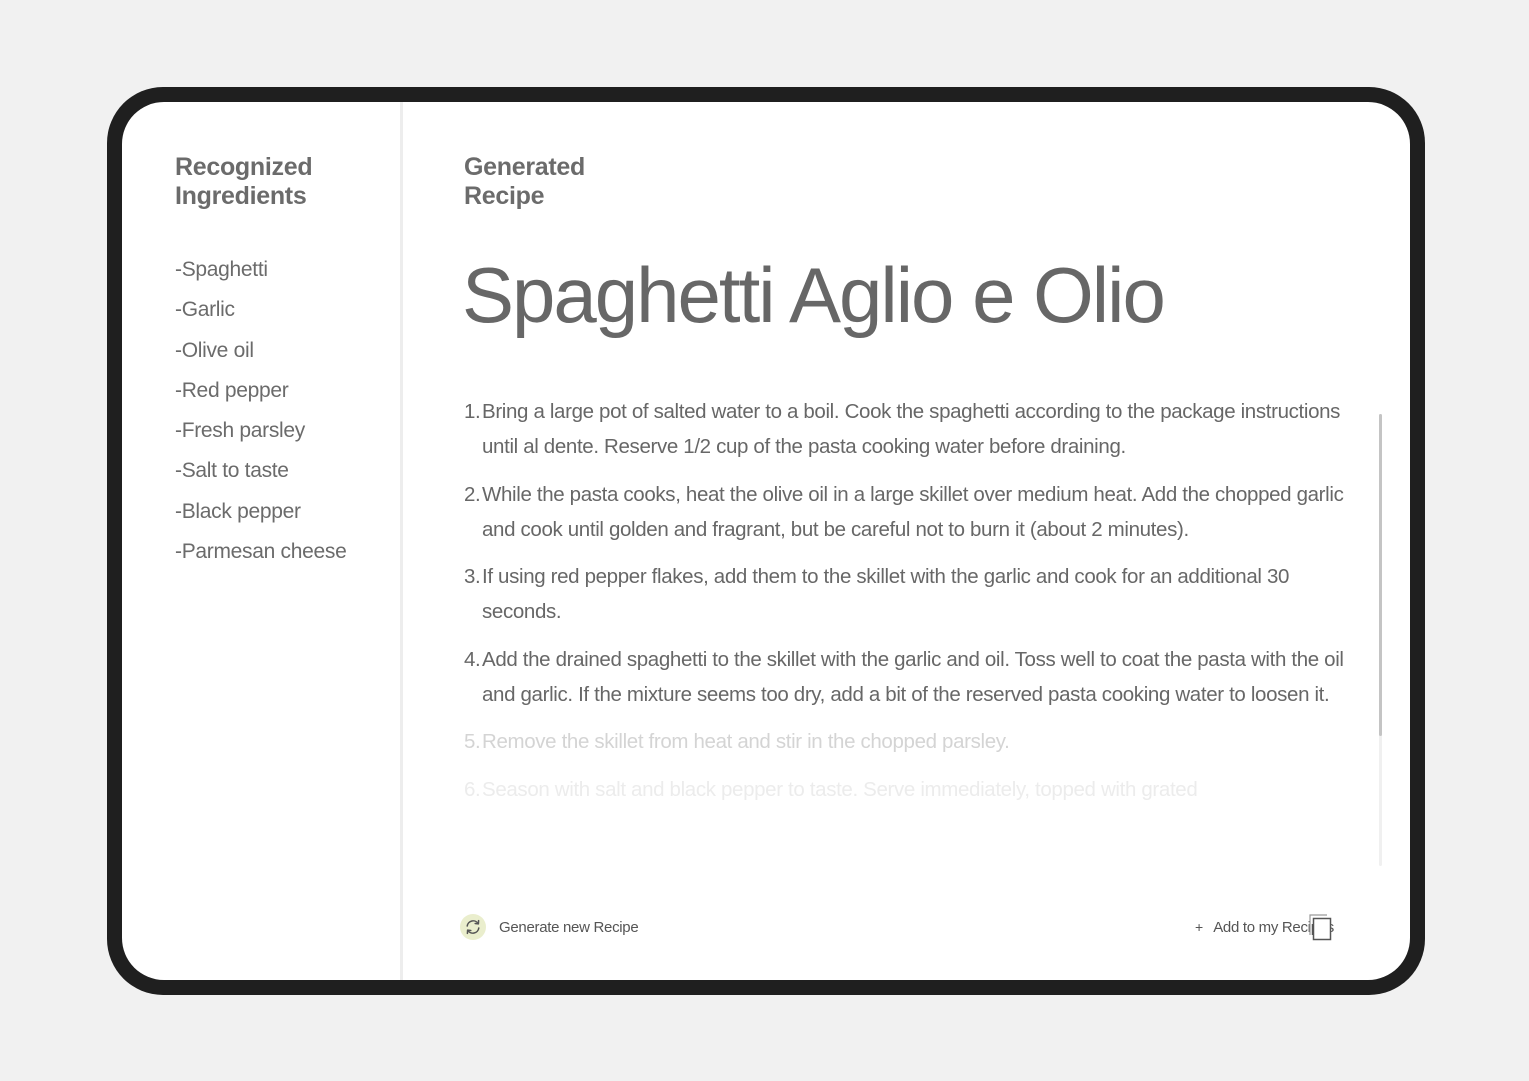 This screenshot has height=1081, width=1529. Describe the element at coordinates (241, 196) in the screenshot. I see `ingredients-heading-line2: Ingredients` at that location.